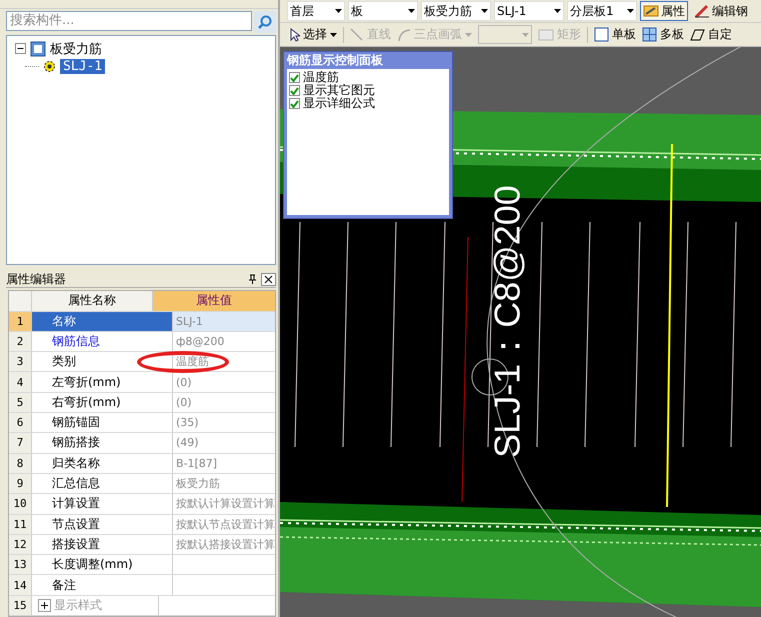 The height and width of the screenshot is (617, 761). Describe the element at coordinates (101, 484) in the screenshot. I see `property-name: 汇总信息` at that location.